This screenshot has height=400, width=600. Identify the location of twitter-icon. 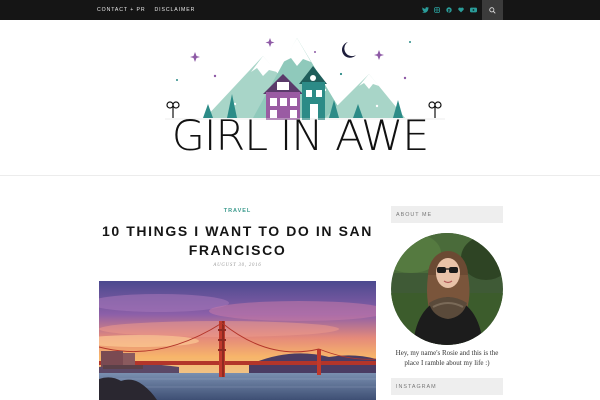
(425, 10).